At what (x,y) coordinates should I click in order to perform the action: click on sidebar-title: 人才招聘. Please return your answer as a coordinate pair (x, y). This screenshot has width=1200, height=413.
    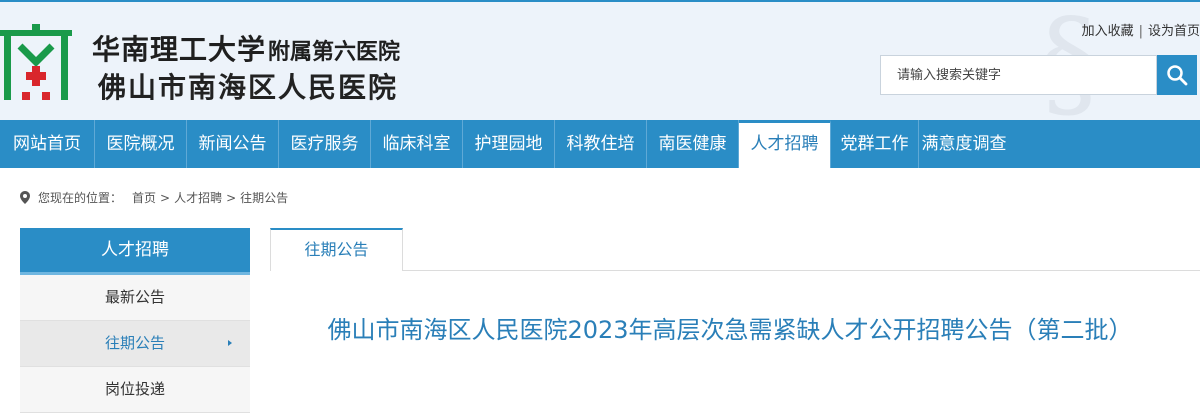
    Looking at the image, I should click on (135, 251).